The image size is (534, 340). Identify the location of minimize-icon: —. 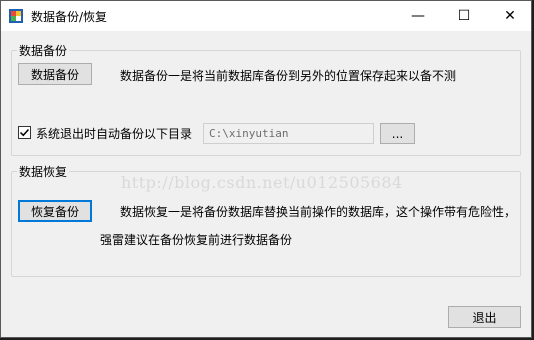
(418, 16).